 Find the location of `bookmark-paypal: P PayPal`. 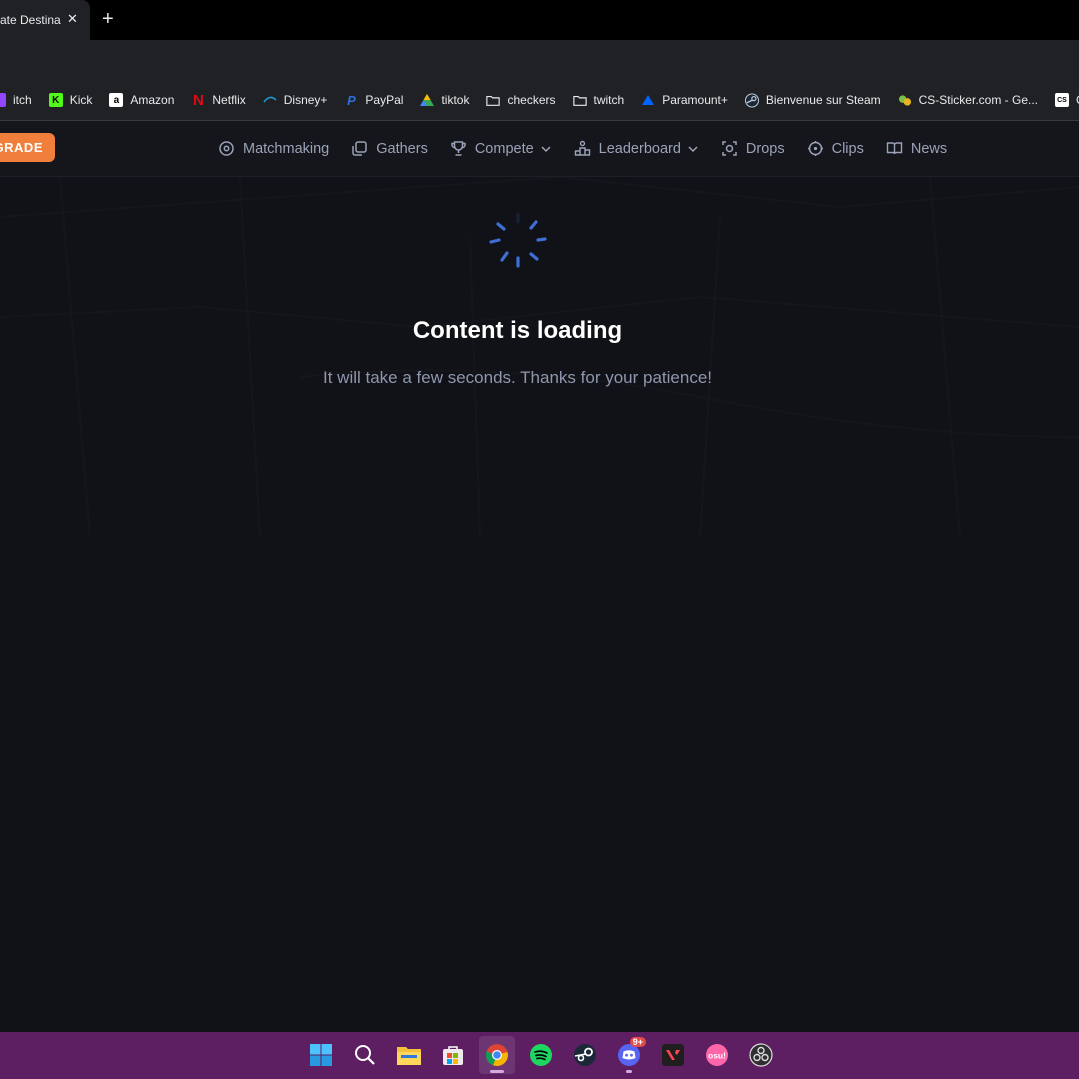

bookmark-paypal: P PayPal is located at coordinates (374, 100).